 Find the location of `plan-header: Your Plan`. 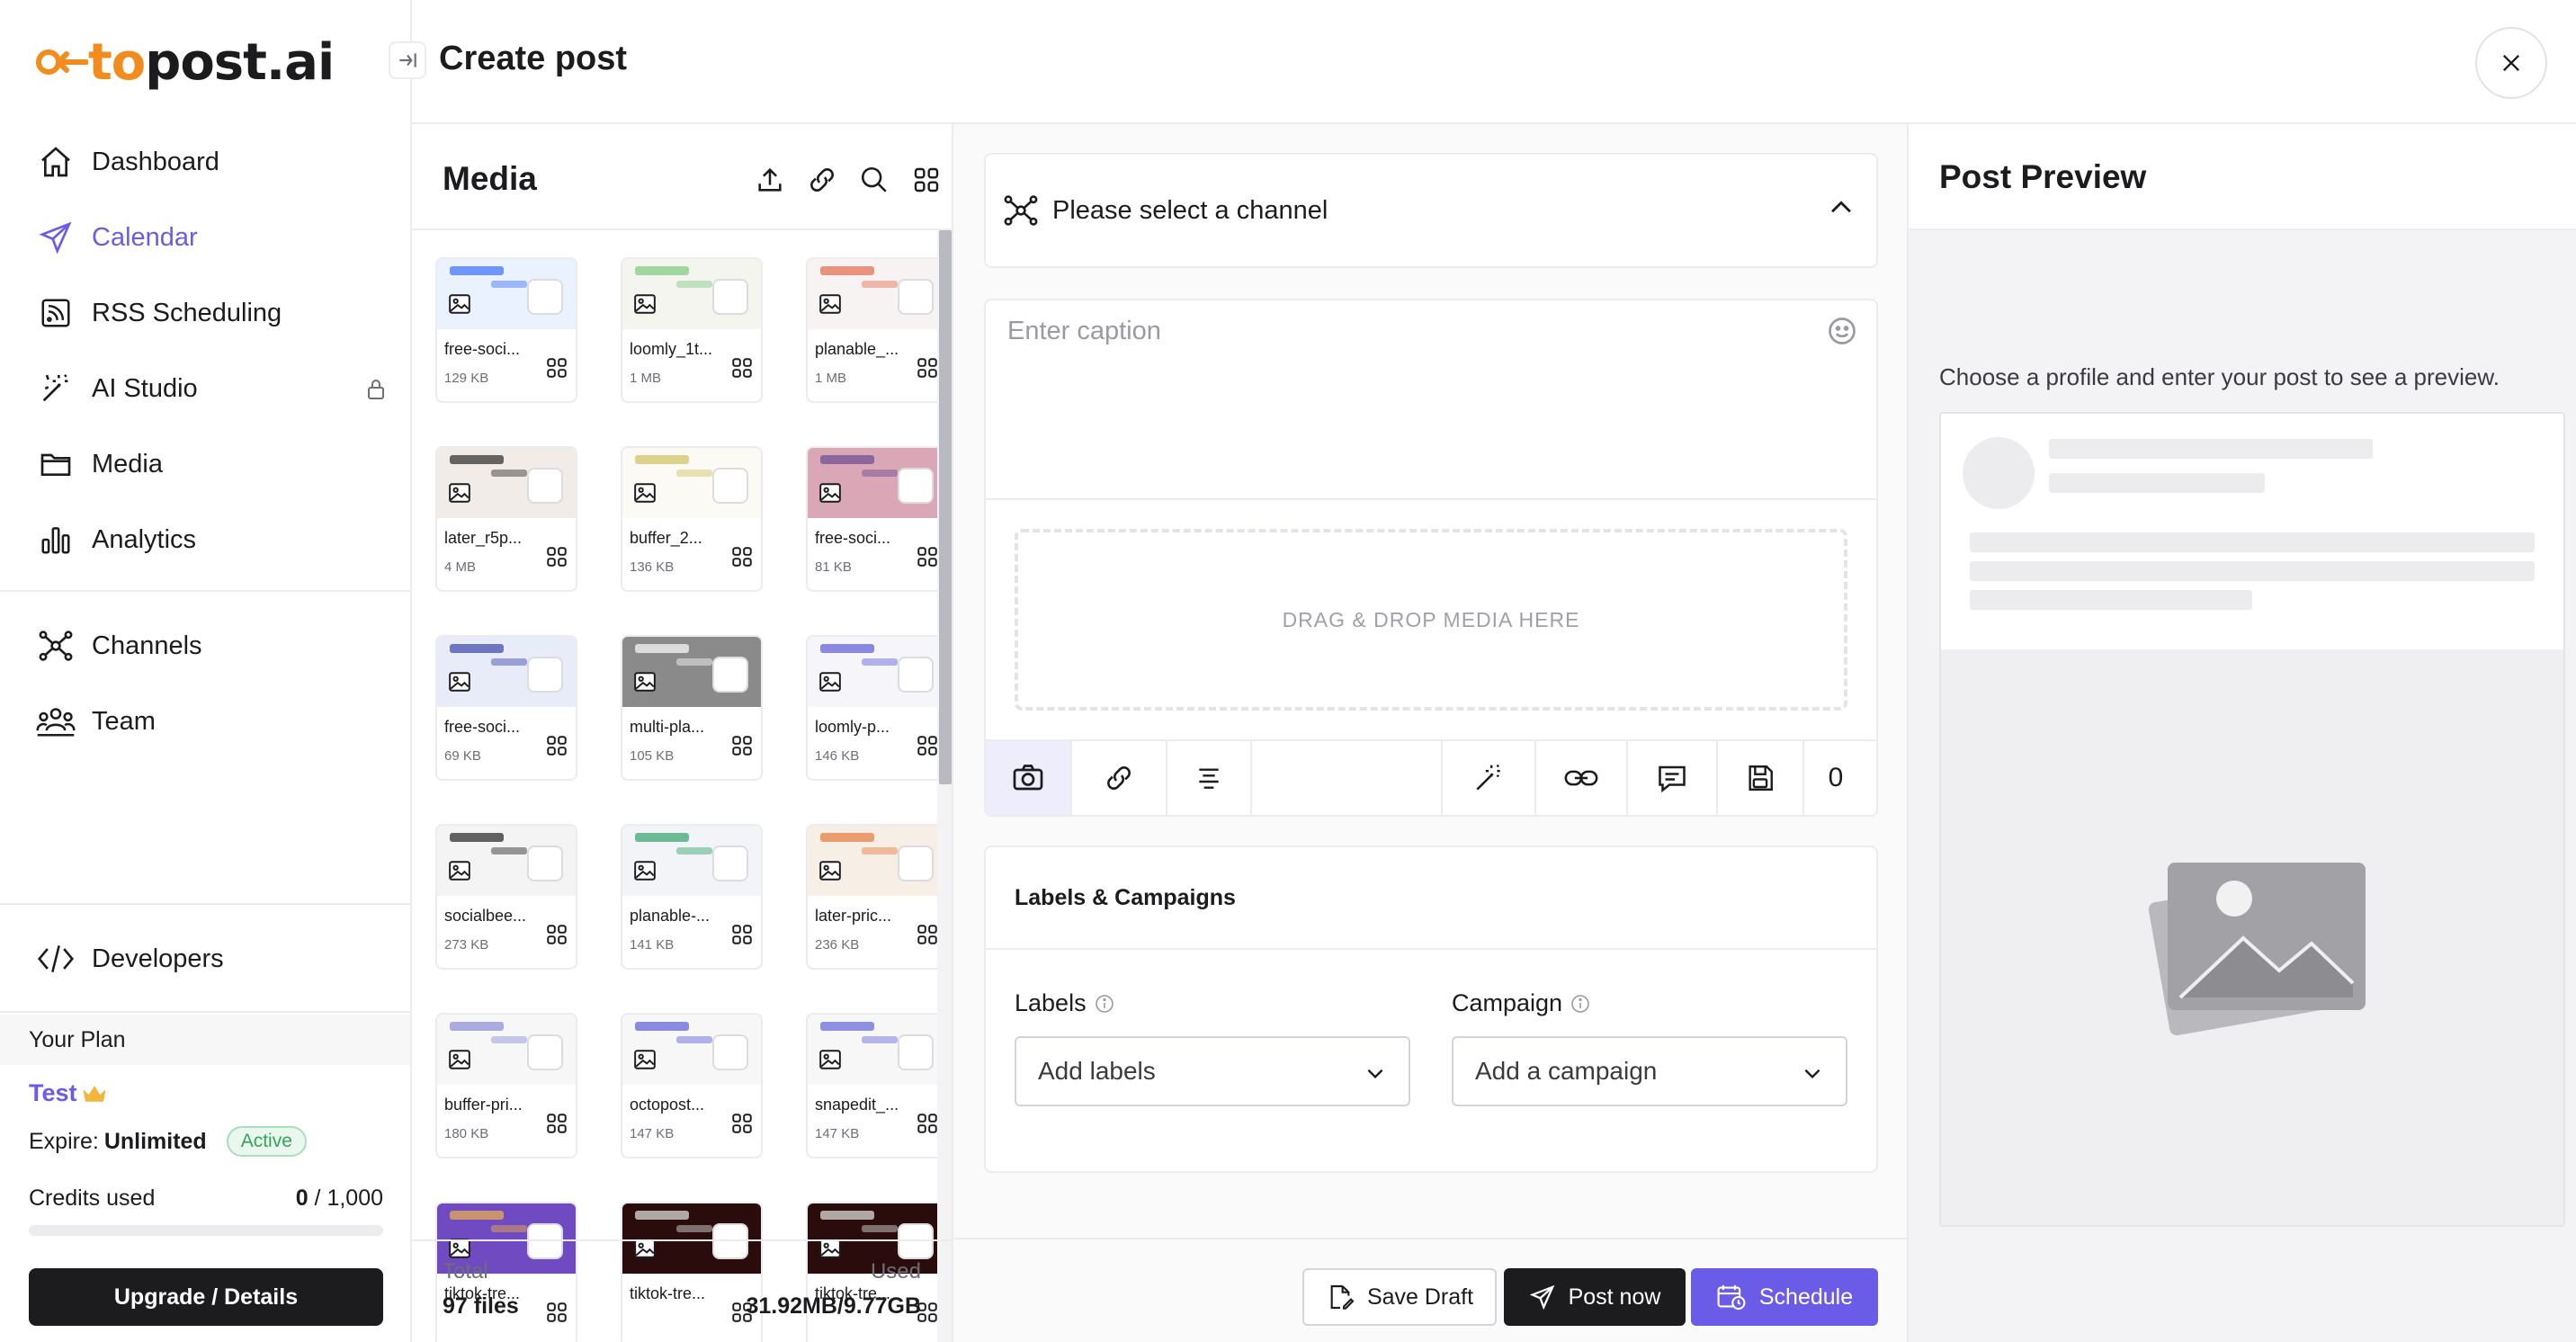

plan-header: Your Plan is located at coordinates (205, 1040).